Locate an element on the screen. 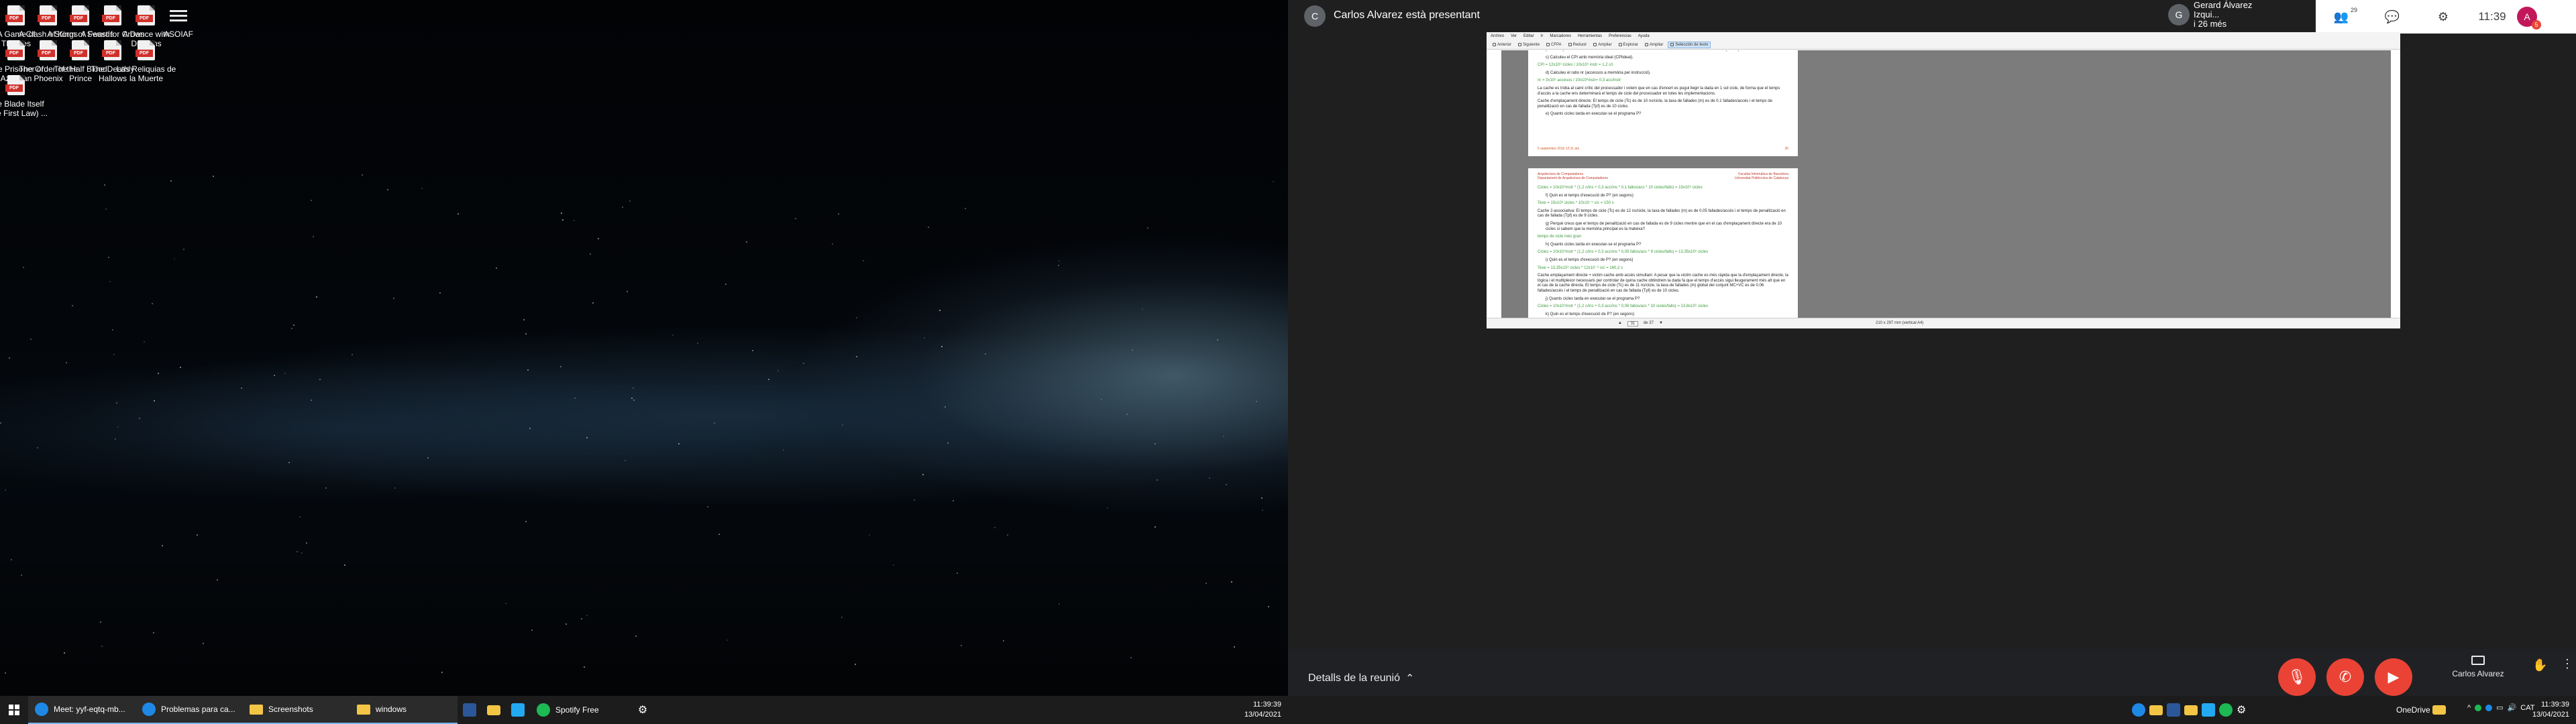 The width and height of the screenshot is (2576, 724). pdf-scrollbar is located at coordinates (2395, 189).